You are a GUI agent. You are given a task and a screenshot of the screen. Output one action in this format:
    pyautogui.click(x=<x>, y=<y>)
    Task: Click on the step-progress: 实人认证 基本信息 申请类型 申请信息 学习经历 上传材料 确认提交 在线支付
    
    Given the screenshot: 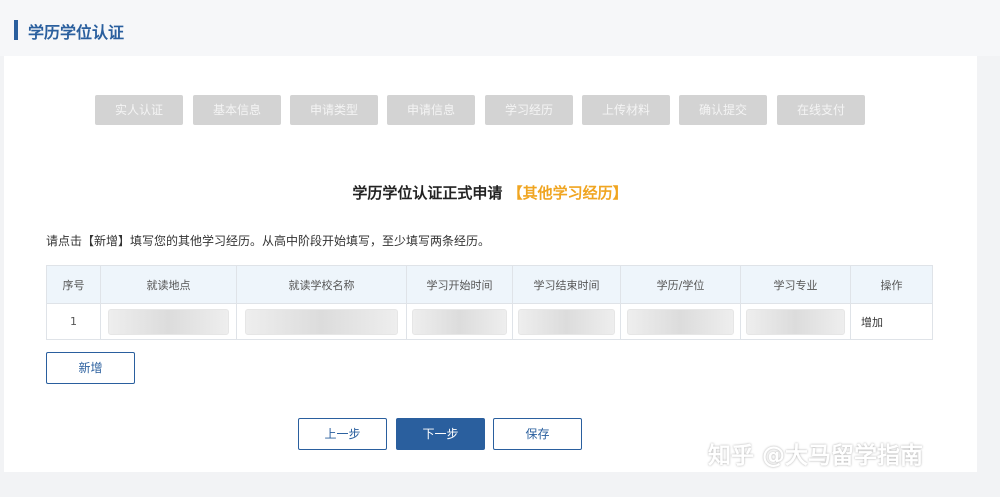 What is the action you would take?
    pyautogui.click(x=485, y=110)
    